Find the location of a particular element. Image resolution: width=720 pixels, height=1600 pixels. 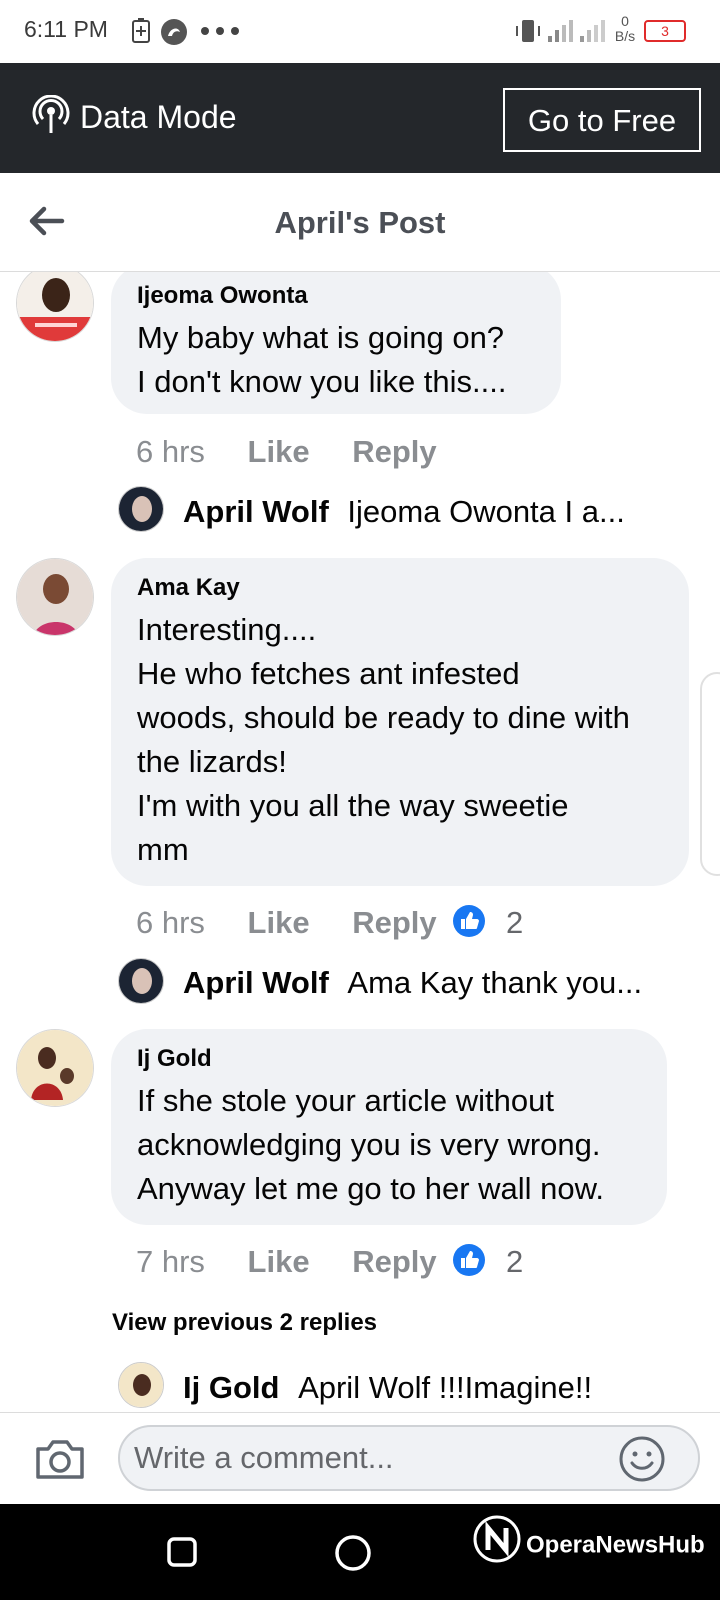

network-speed: 0 B/s is located at coordinates (625, 29).